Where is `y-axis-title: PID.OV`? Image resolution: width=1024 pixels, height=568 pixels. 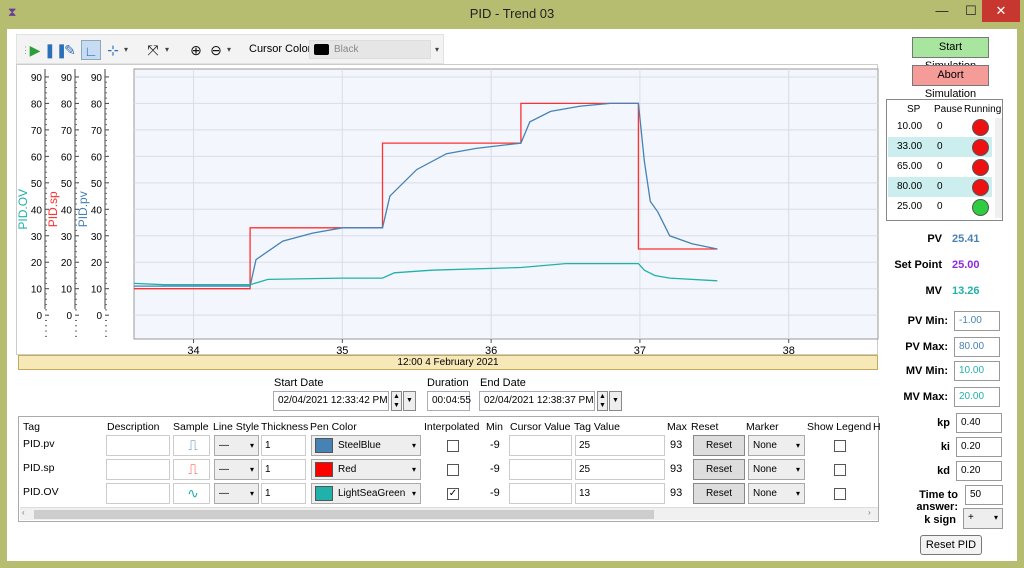
y-axis-title: PID.OV is located at coordinates (23, 209).